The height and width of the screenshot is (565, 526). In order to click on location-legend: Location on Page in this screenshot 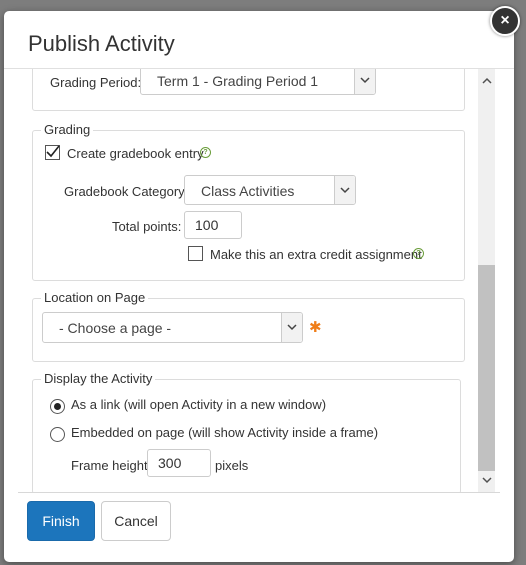, I will do `click(95, 297)`.